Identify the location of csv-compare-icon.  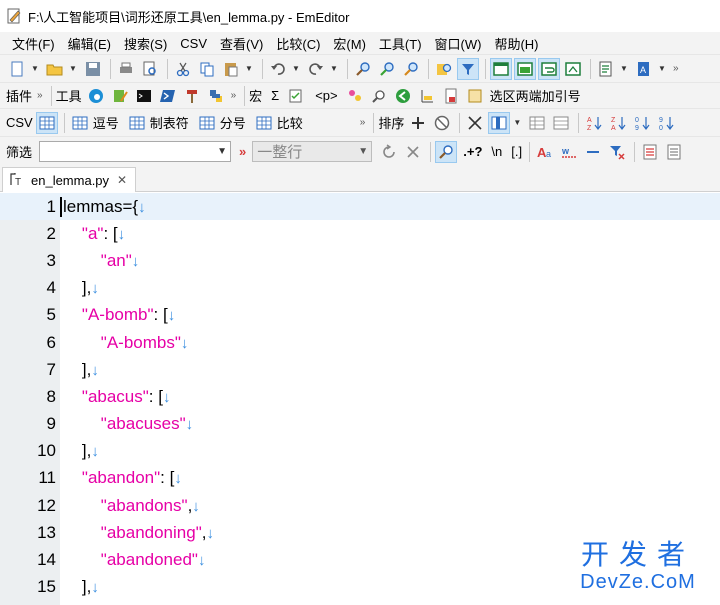
(264, 123).